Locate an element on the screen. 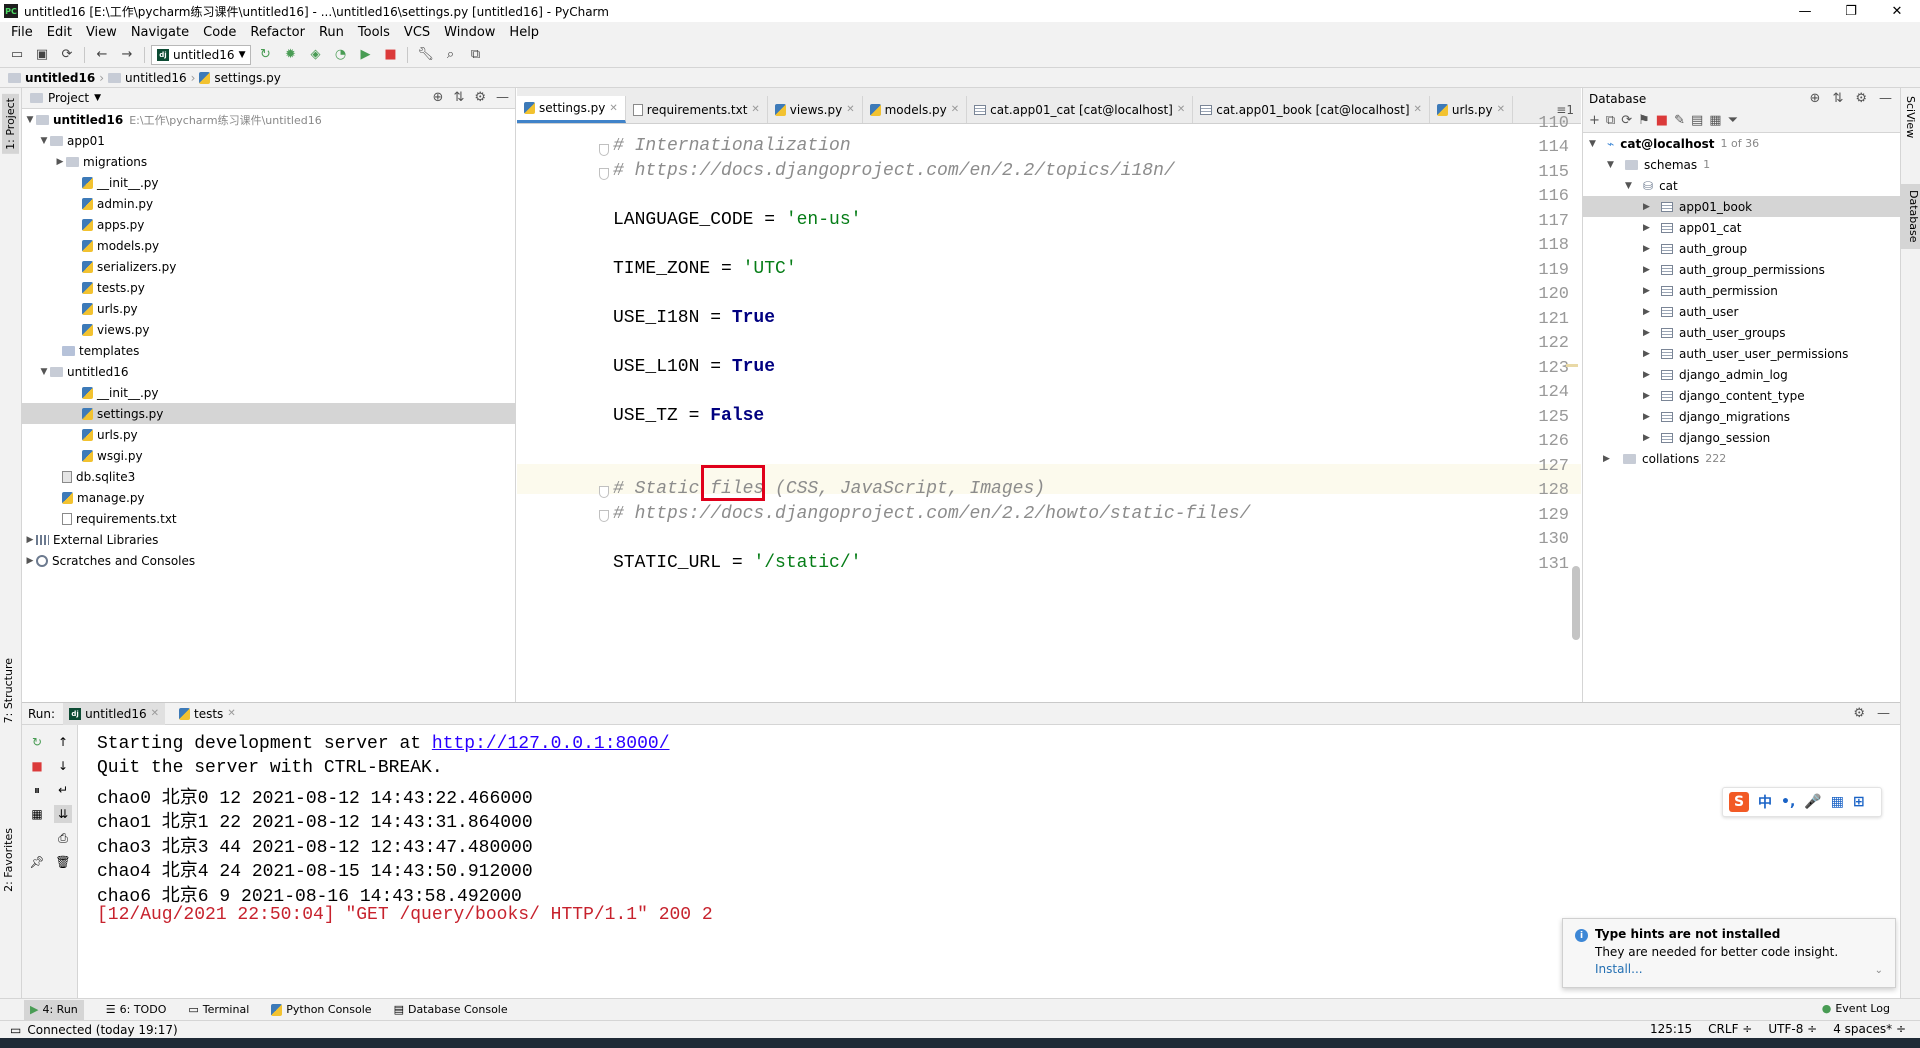  ime-punctuation-icon: •, is located at coordinates (1788, 802).